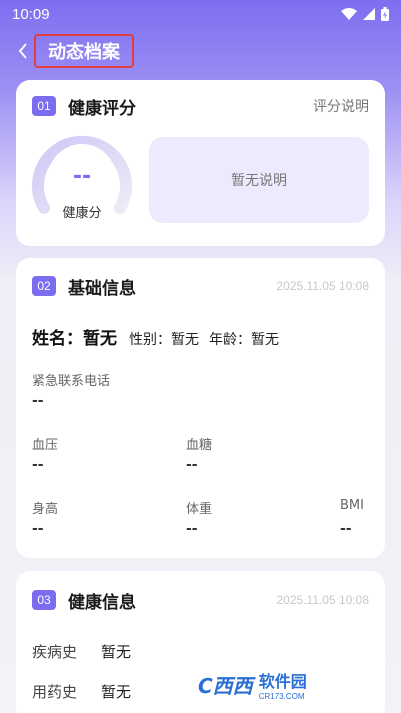 The height and width of the screenshot is (713, 401). I want to click on gender-label: 性别：, so click(150, 340).